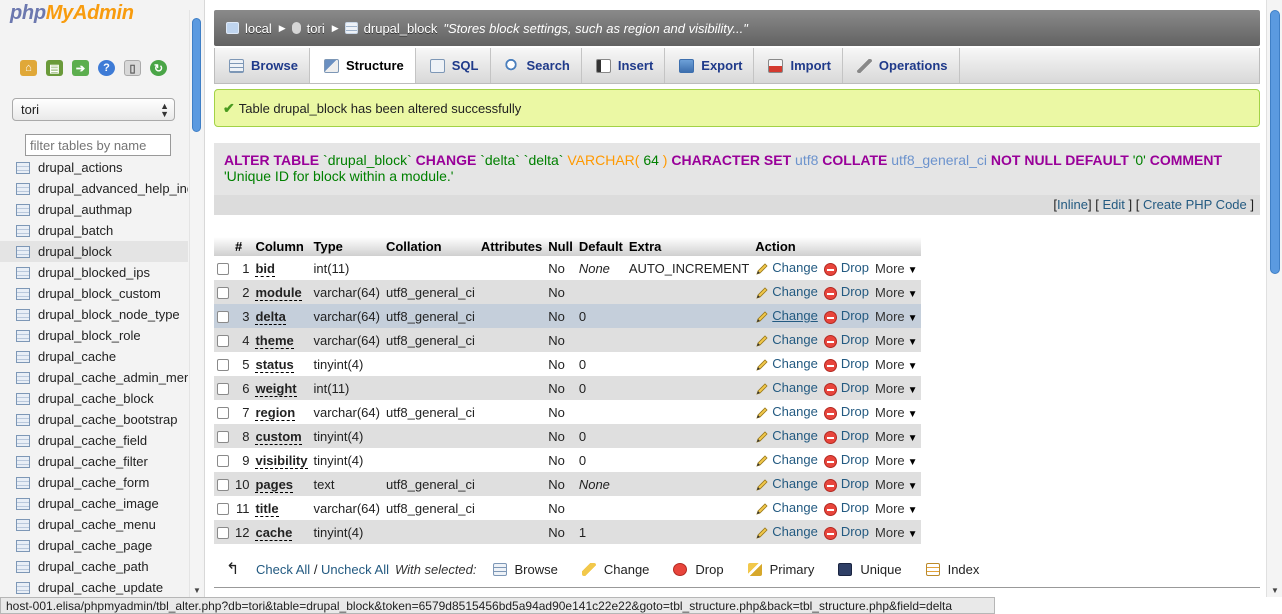  What do you see at coordinates (94, 461) in the screenshot?
I see `table-list-item: drupal_cache_filter` at bounding box center [94, 461].